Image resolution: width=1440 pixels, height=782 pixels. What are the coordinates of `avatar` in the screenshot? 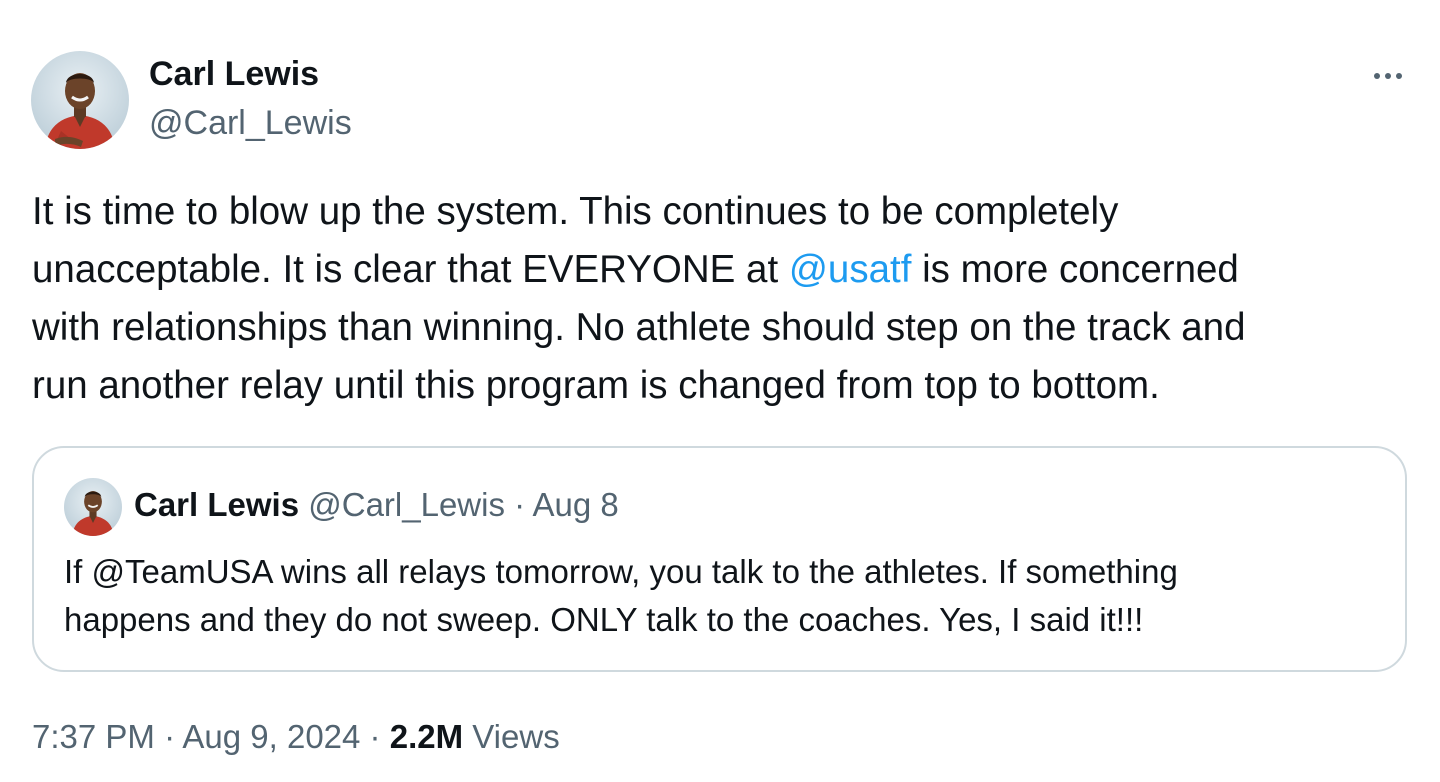 It's located at (80, 100).